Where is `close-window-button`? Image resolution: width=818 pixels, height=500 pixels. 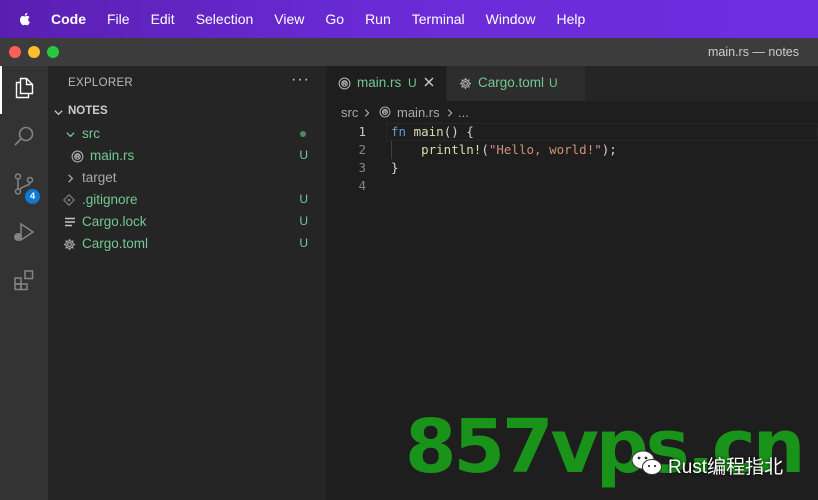
close-window-button is located at coordinates (15, 52).